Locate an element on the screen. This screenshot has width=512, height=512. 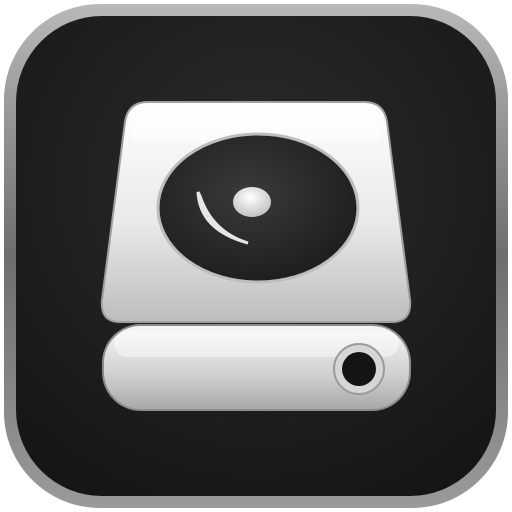
drive-led-icon is located at coordinates (359, 369).